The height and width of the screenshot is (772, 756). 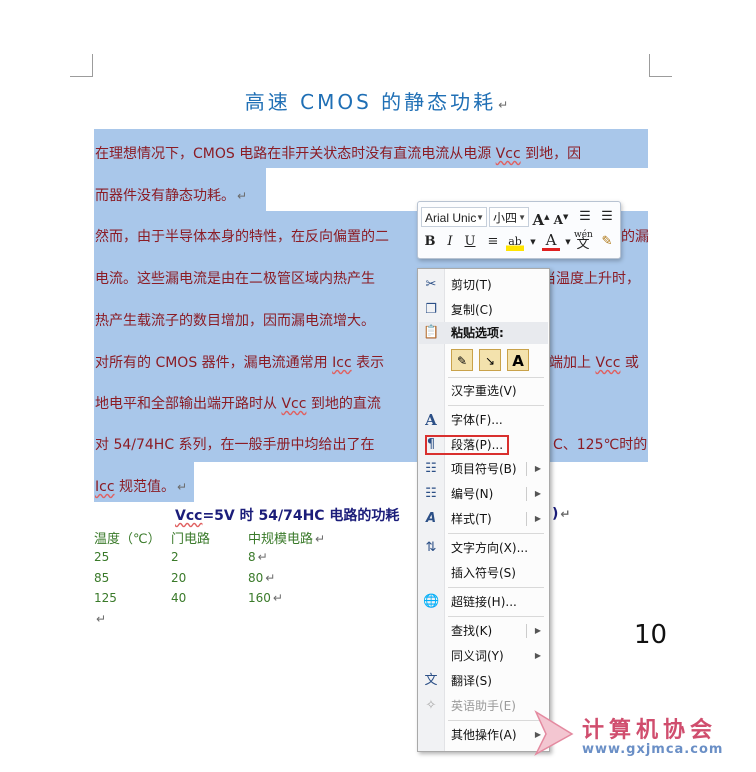 What do you see at coordinates (431, 518) in the screenshot?
I see `styles-icon: A` at bounding box center [431, 518].